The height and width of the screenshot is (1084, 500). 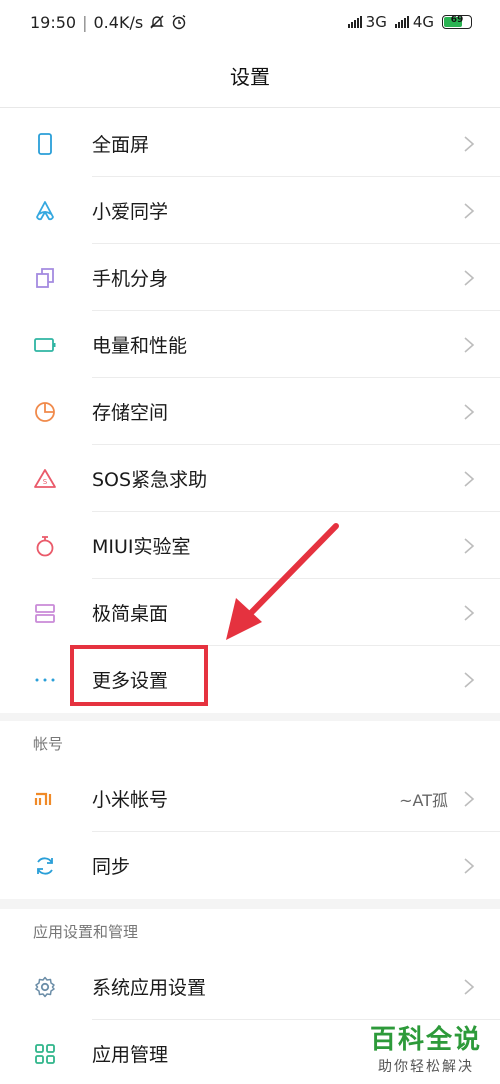 What do you see at coordinates (425, 1040) in the screenshot?
I see `watermark-main: 百科全说` at bounding box center [425, 1040].